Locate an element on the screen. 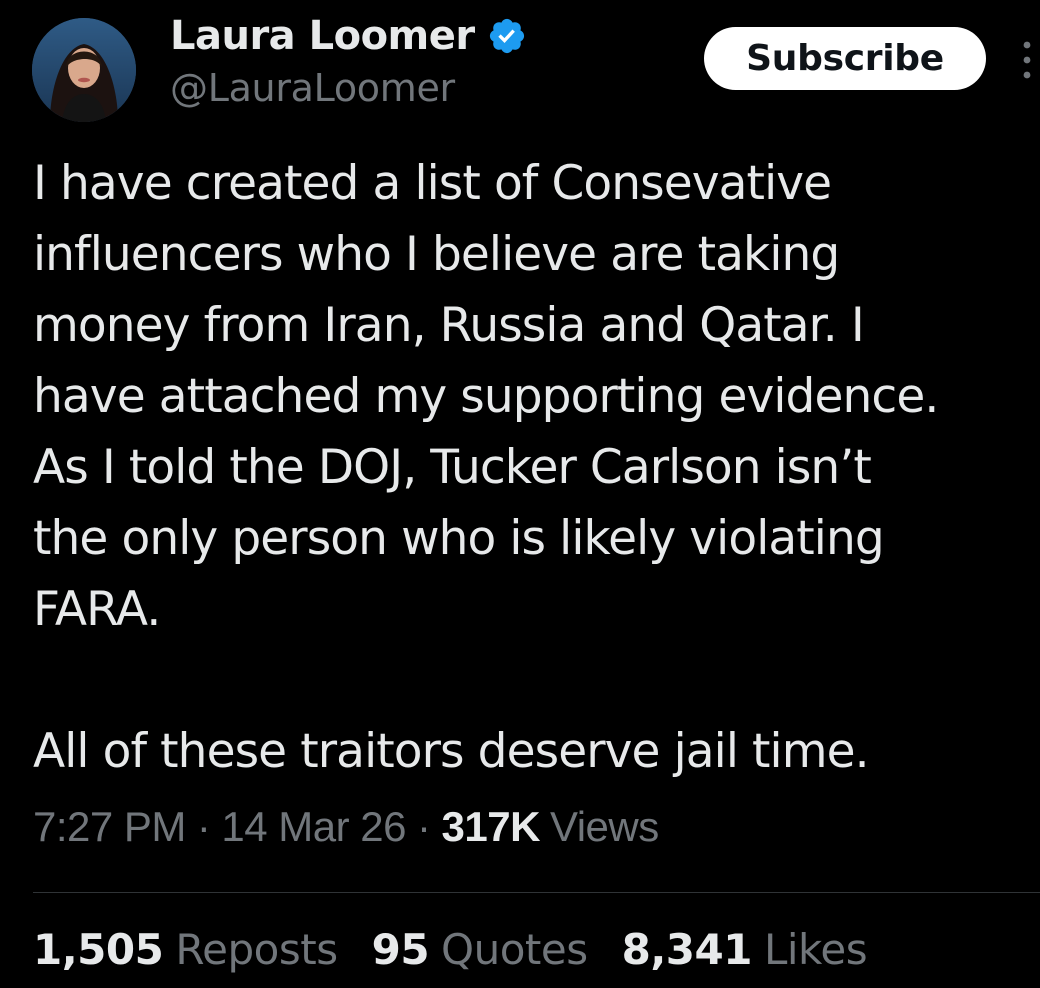 The image size is (1040, 988). likes-stat: 8,341 Likes is located at coordinates (744, 949).